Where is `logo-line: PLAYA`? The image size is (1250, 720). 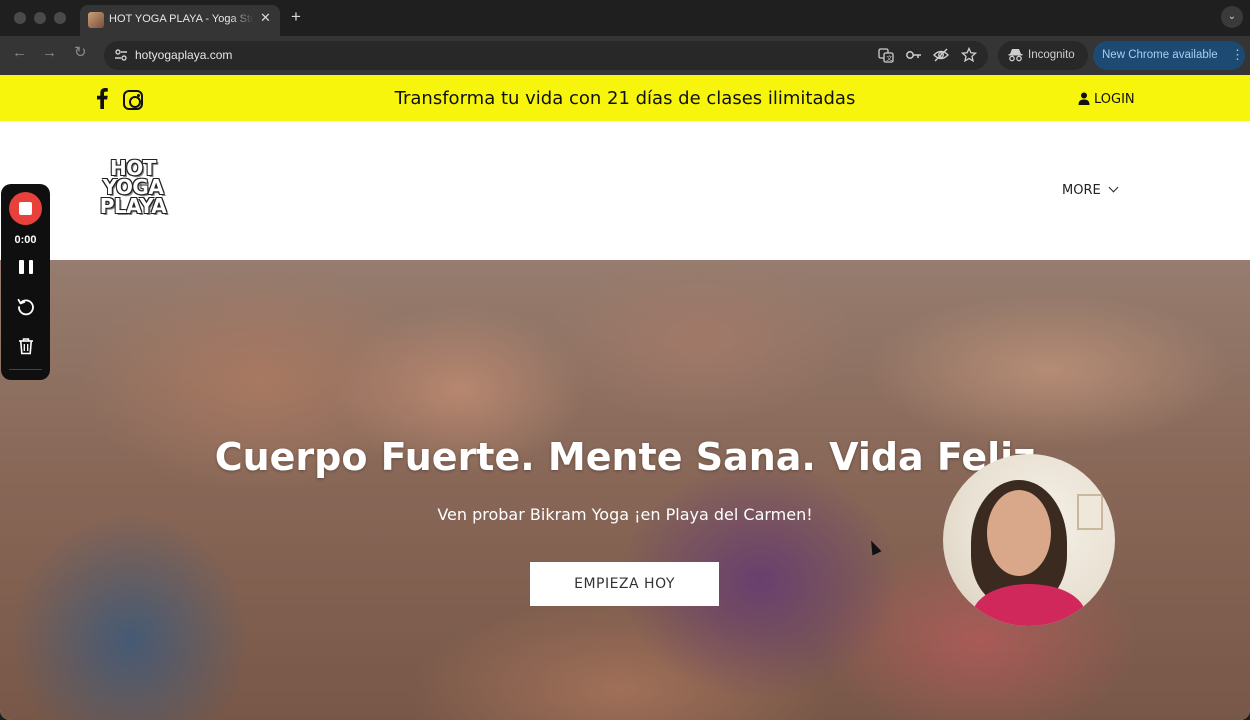
logo-line: PLAYA is located at coordinates (133, 206).